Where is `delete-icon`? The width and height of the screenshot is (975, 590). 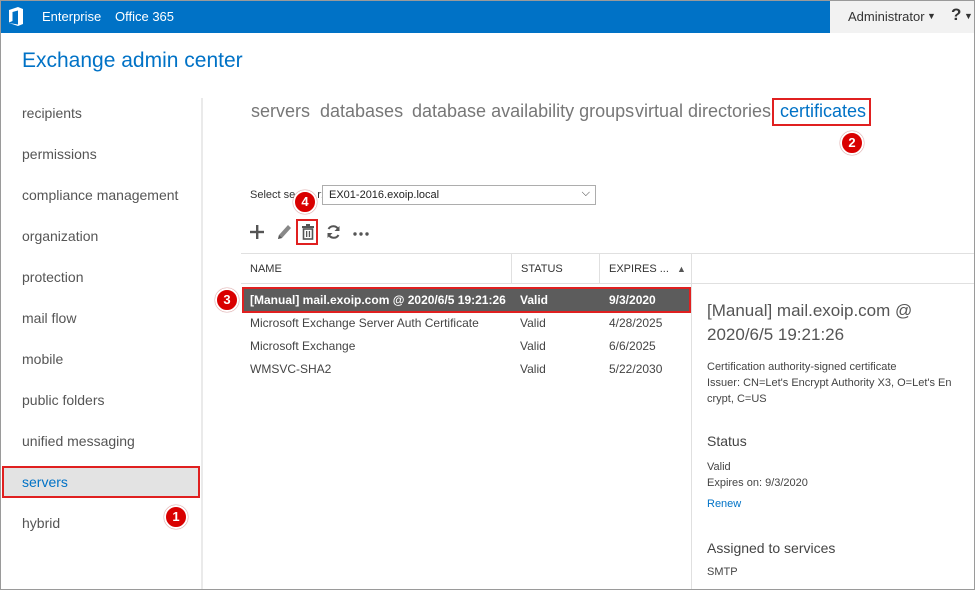 delete-icon is located at coordinates (308, 232).